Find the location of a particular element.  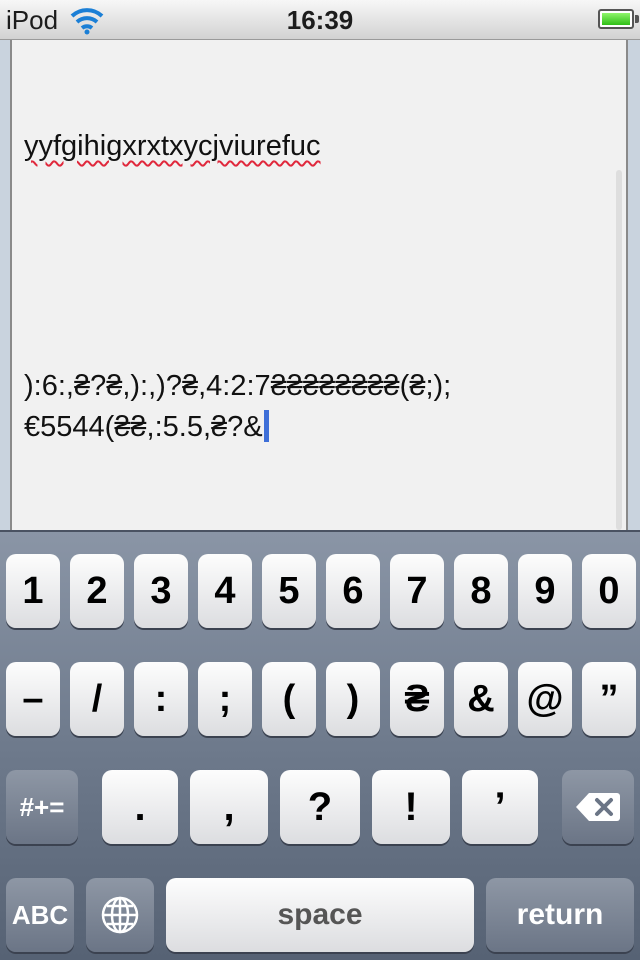

globe-key is located at coordinates (120, 915).